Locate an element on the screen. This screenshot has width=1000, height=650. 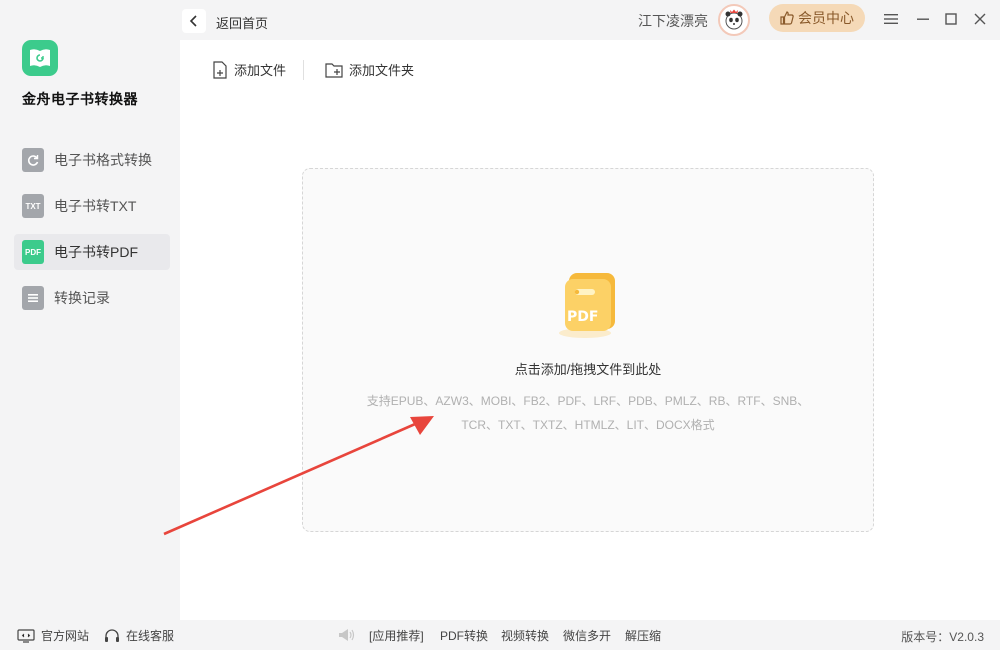
chevron-left-icon is located at coordinates (193, 21).